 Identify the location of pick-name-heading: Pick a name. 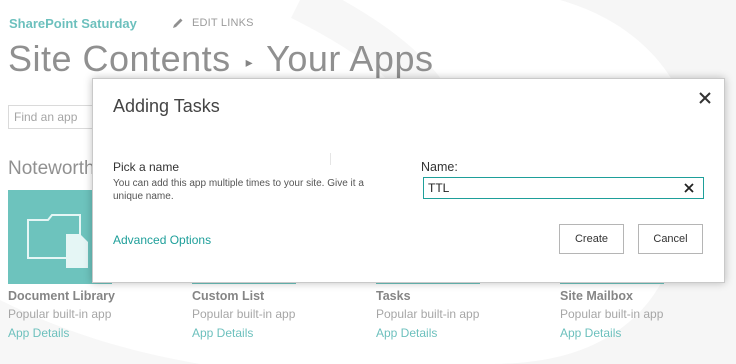
(146, 167).